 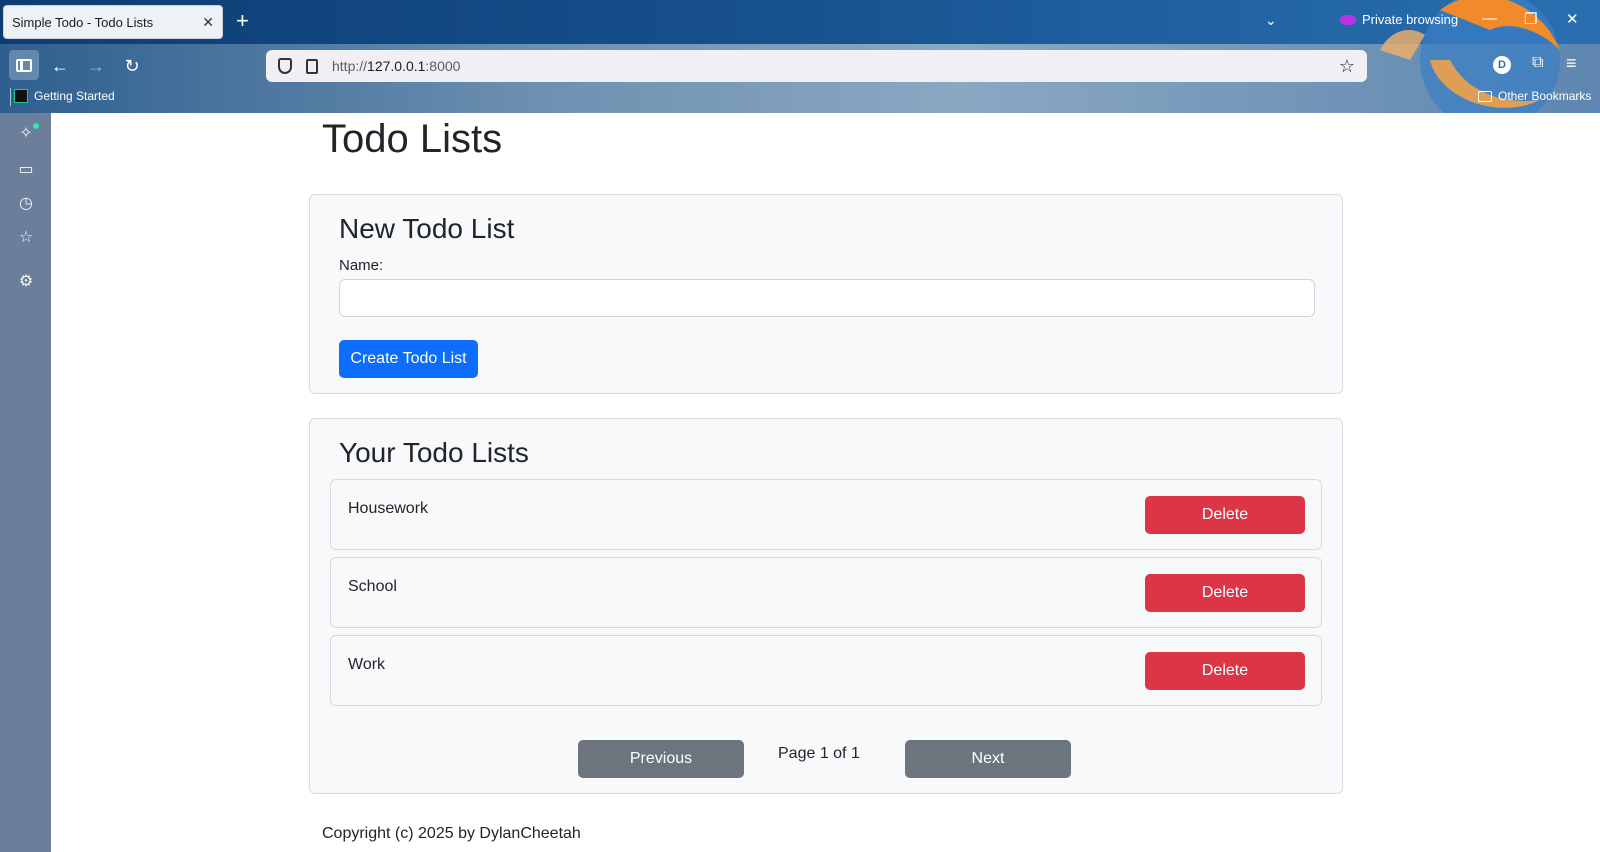 What do you see at coordinates (74, 96) in the screenshot?
I see `bookmark-label: Getting Started` at bounding box center [74, 96].